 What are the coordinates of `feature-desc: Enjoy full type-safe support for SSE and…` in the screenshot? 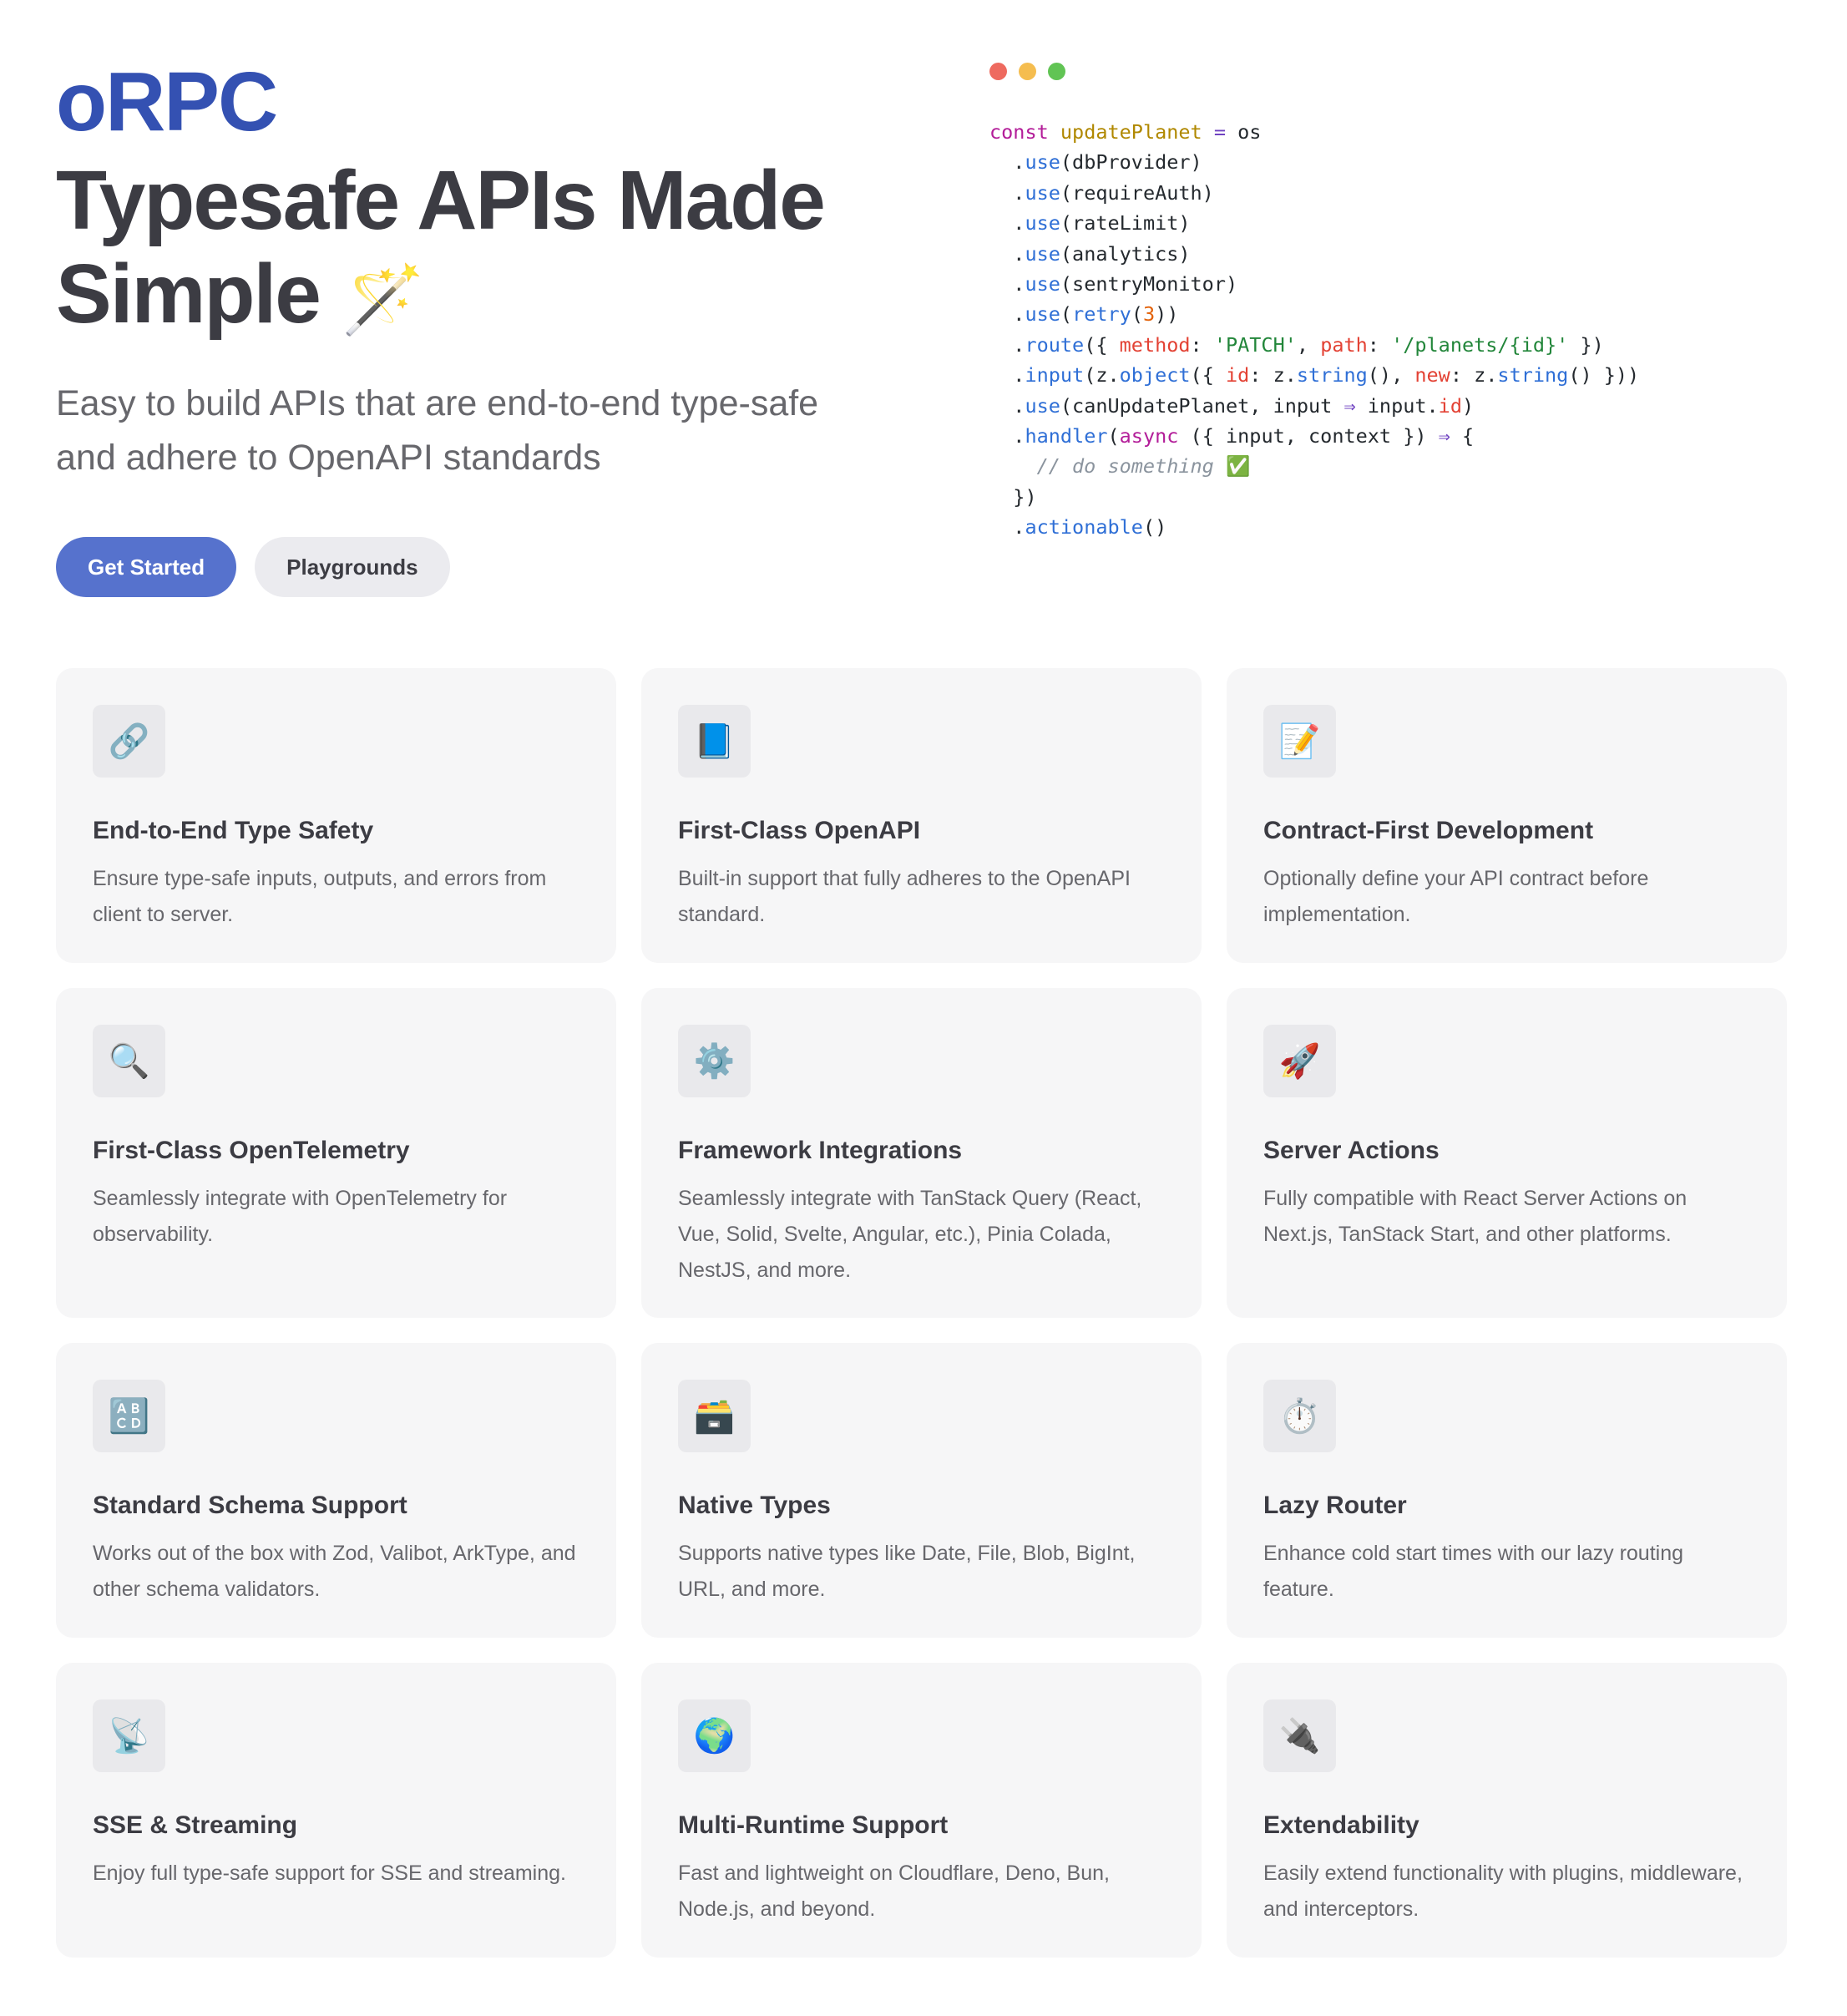 It's located at (329, 1873).